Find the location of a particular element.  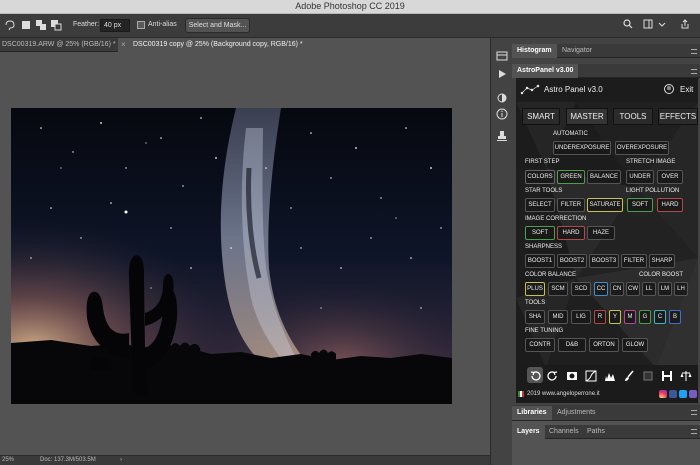

lp-soft-button: SOFT is located at coordinates (640, 205).